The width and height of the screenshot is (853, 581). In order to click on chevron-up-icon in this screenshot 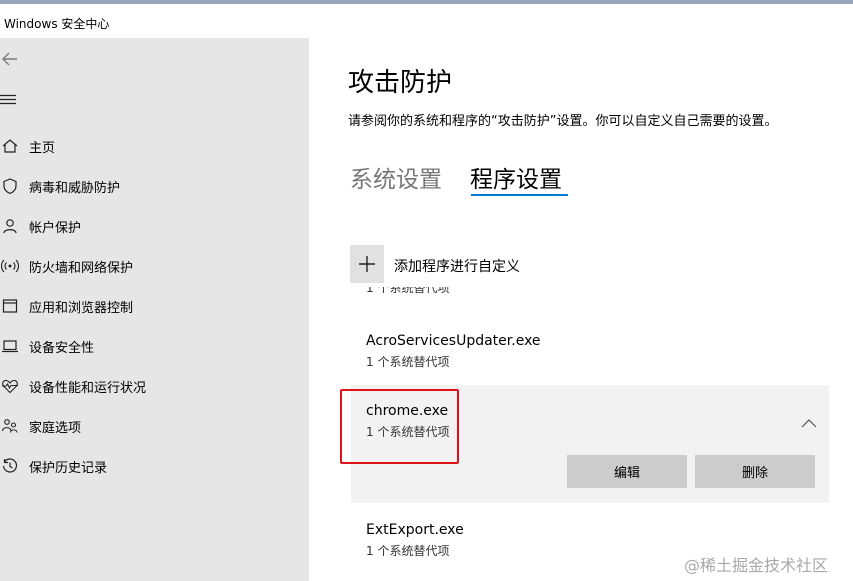, I will do `click(809, 420)`.